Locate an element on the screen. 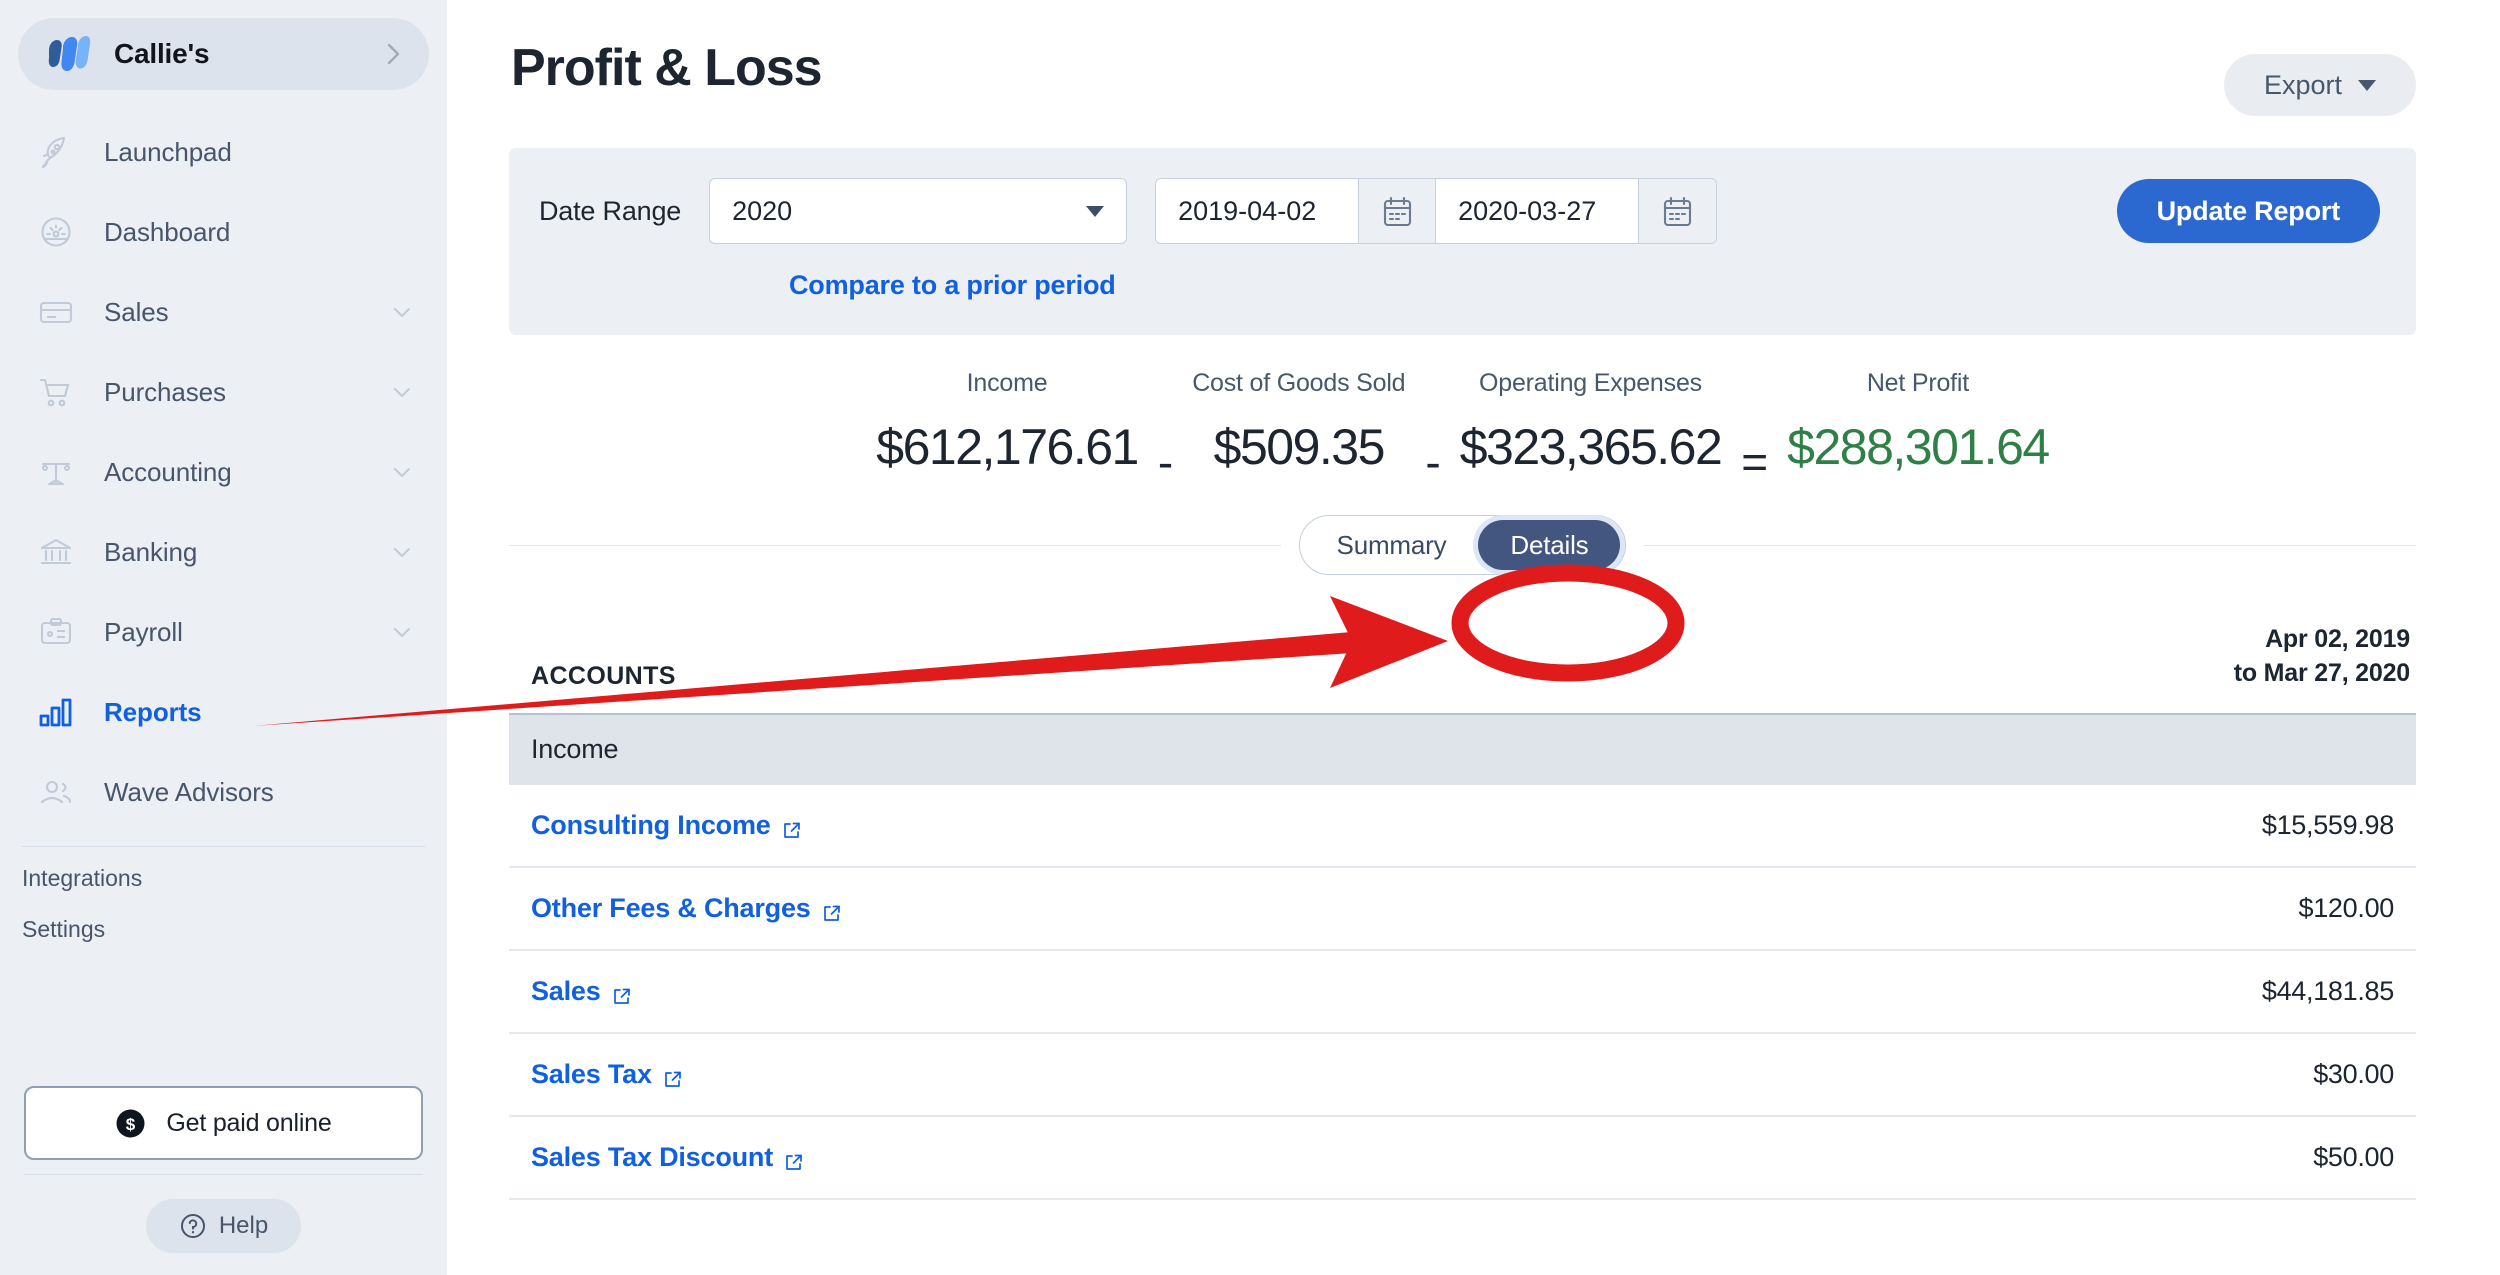 The height and width of the screenshot is (1275, 2500). bank-icon is located at coordinates (56, 552).